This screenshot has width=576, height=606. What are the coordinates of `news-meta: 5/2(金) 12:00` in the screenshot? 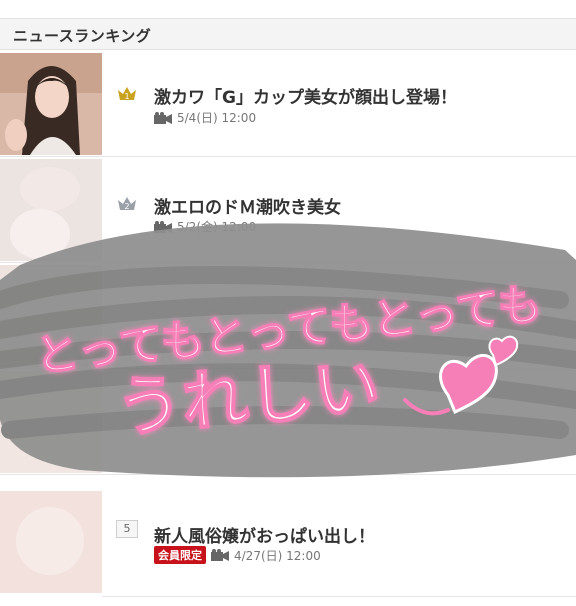 It's located at (205, 226).